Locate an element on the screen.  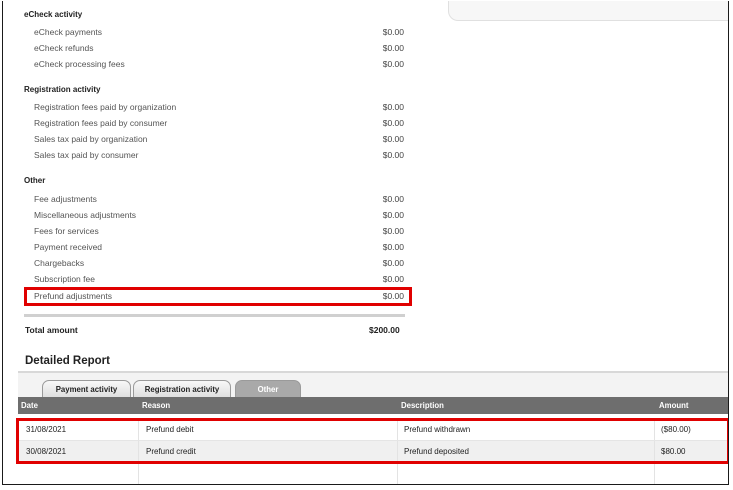
table-row-empty is located at coordinates (373, 474).